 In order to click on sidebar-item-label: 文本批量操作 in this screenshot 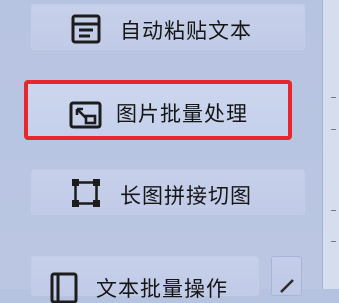, I will do `click(162, 289)`.